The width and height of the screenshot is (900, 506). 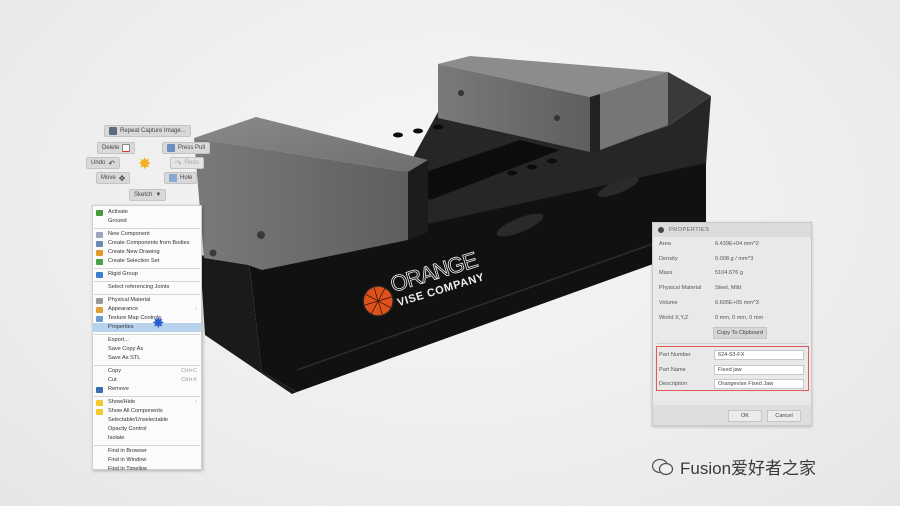 I want to click on menu-item-ground: Ground, so click(x=147, y=221).